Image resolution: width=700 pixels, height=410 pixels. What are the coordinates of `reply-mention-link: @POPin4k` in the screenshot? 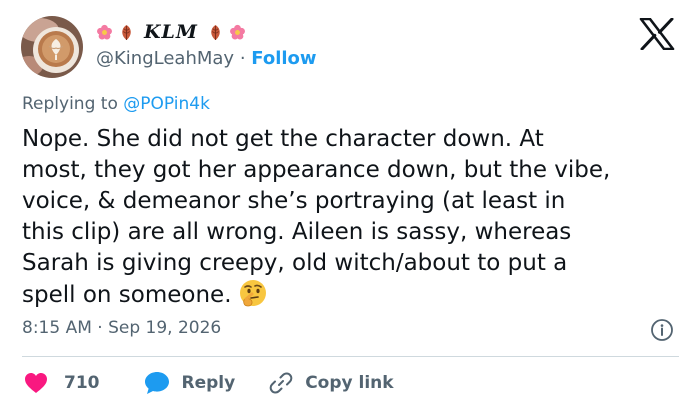 It's located at (166, 104).